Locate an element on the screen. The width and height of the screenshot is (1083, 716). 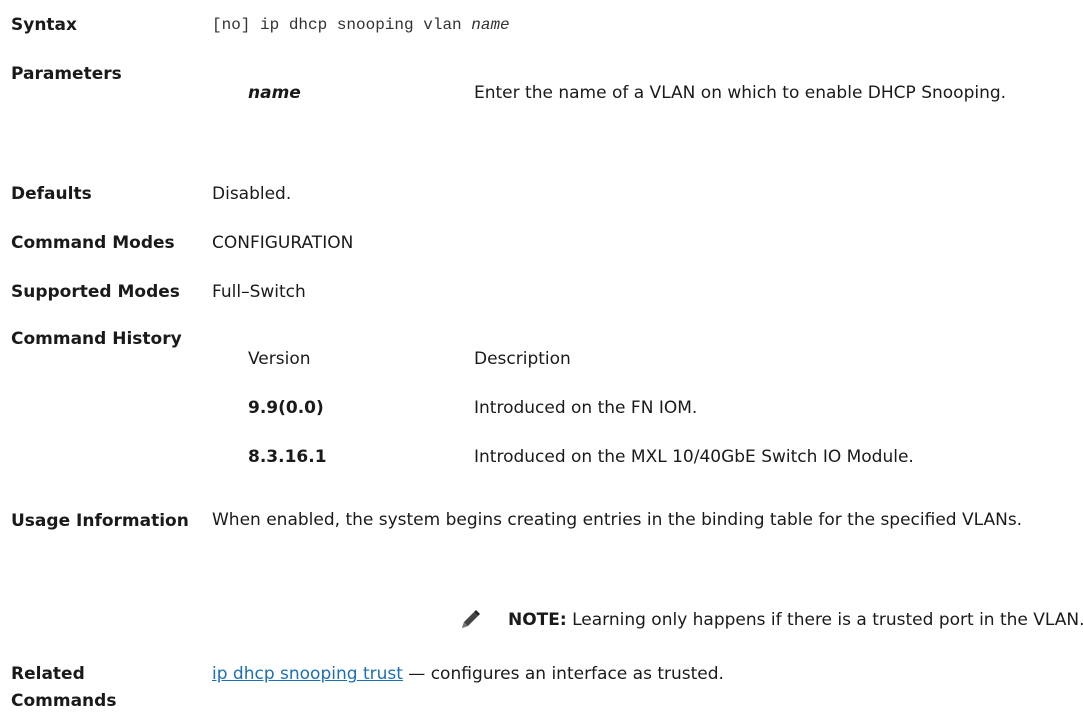
description-header: Description is located at coordinates (522, 359).